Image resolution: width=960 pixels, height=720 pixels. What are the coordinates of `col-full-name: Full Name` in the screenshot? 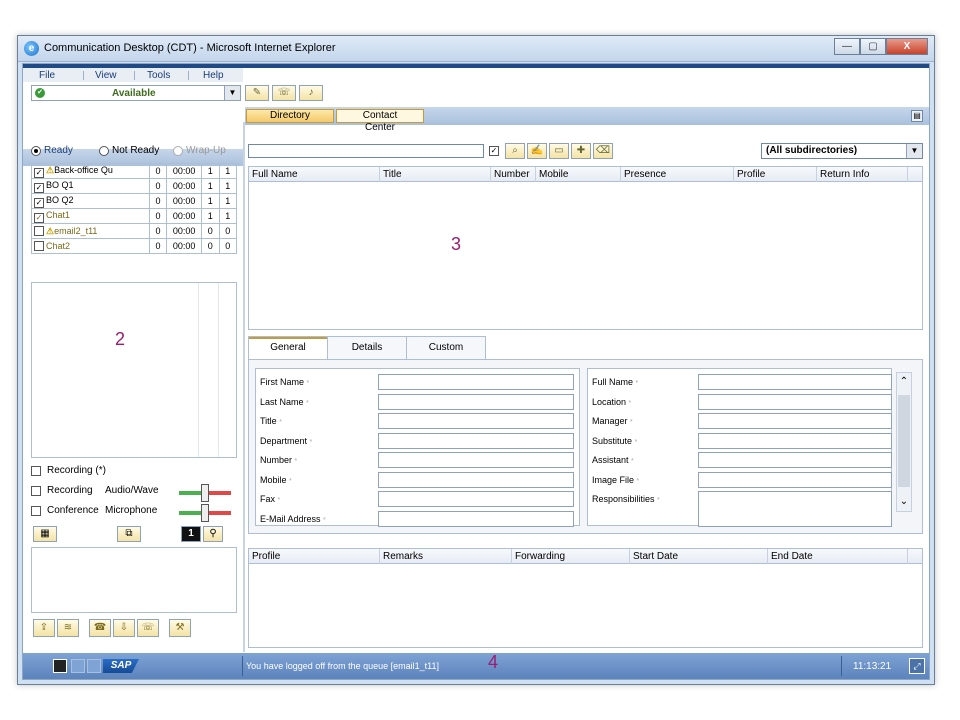 It's located at (275, 174).